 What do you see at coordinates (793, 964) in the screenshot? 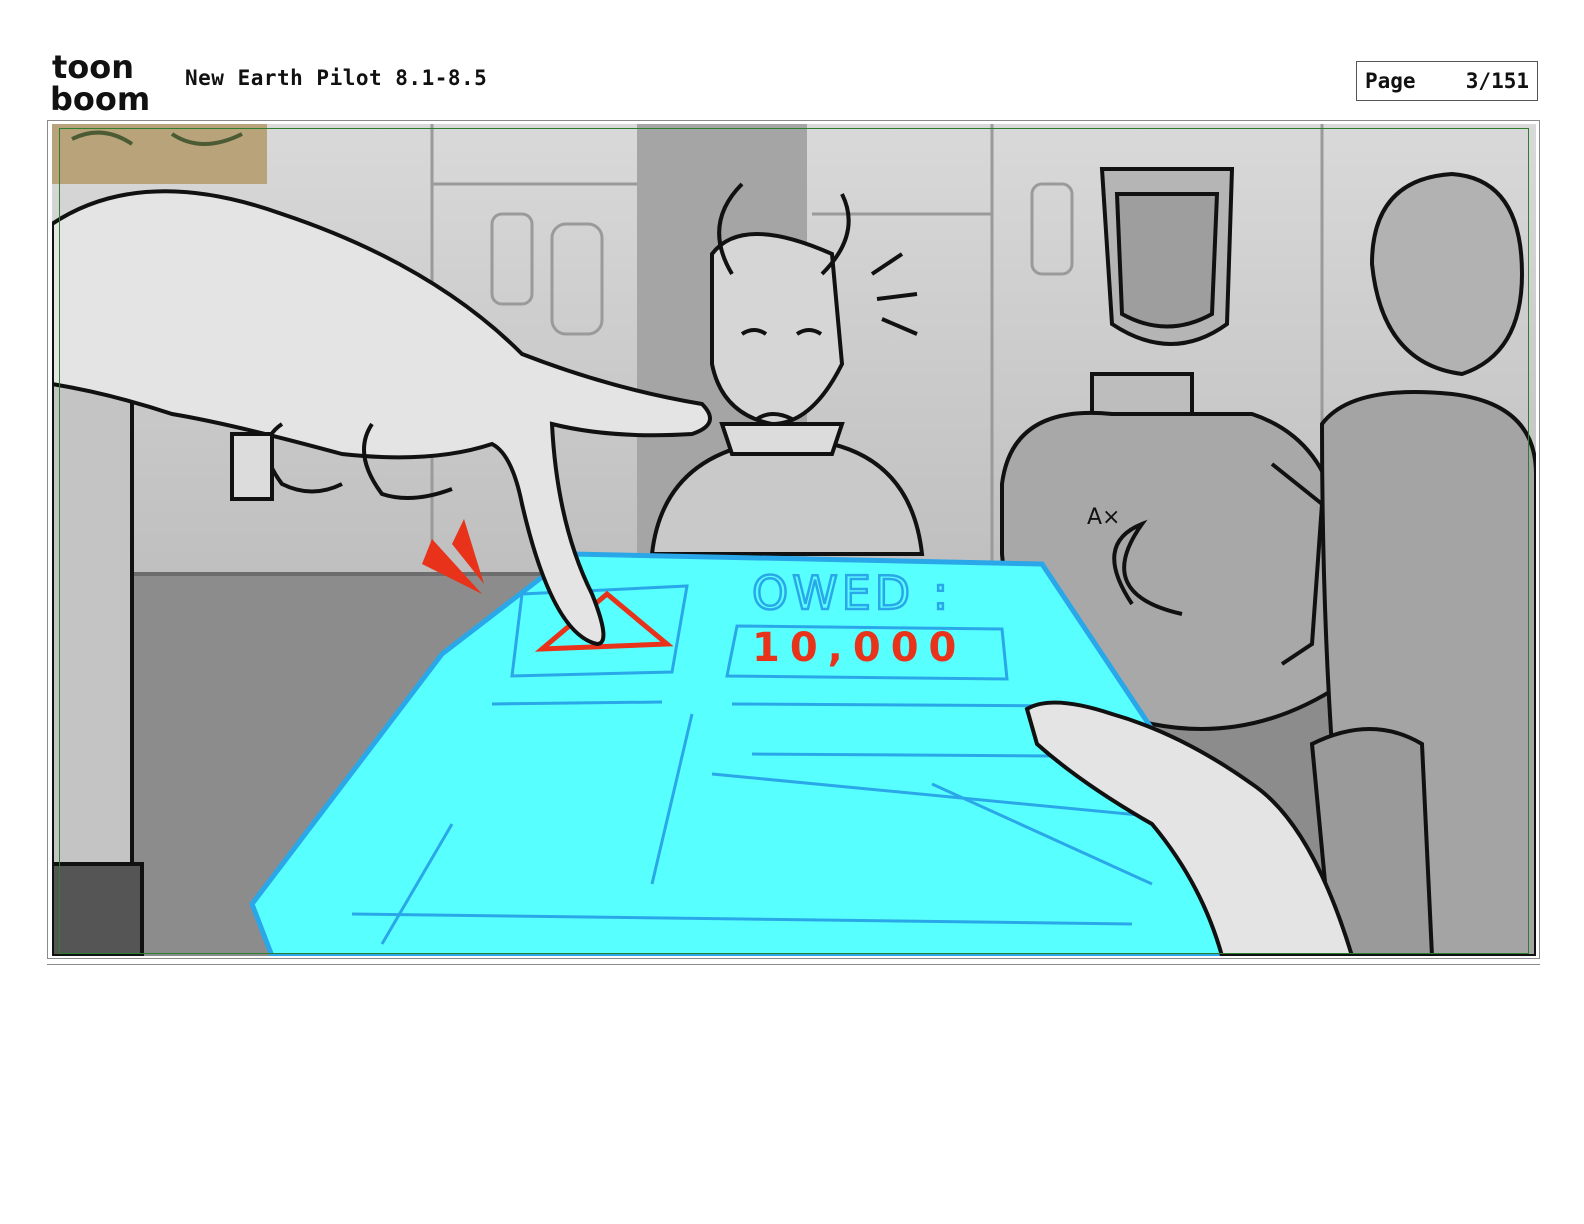
I see `panel-divider` at bounding box center [793, 964].